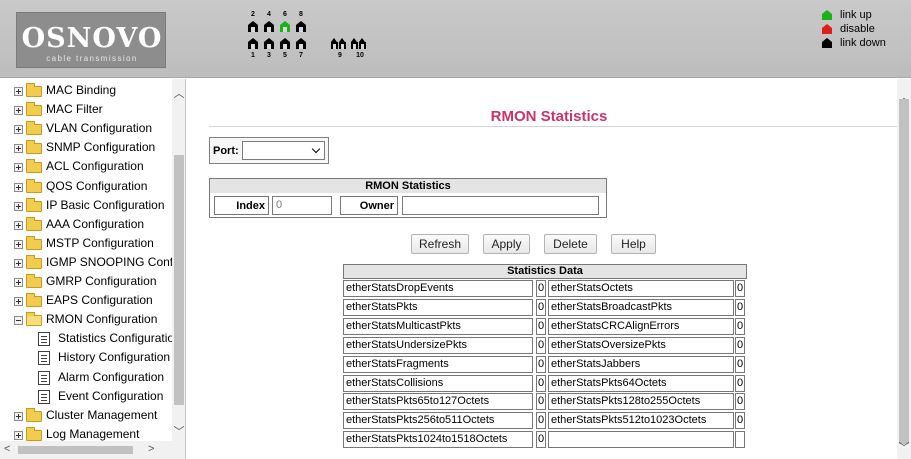  Describe the element at coordinates (88, 262) in the screenshot. I see `tree-folder-item: IGMP SNOOPING Confi` at that location.